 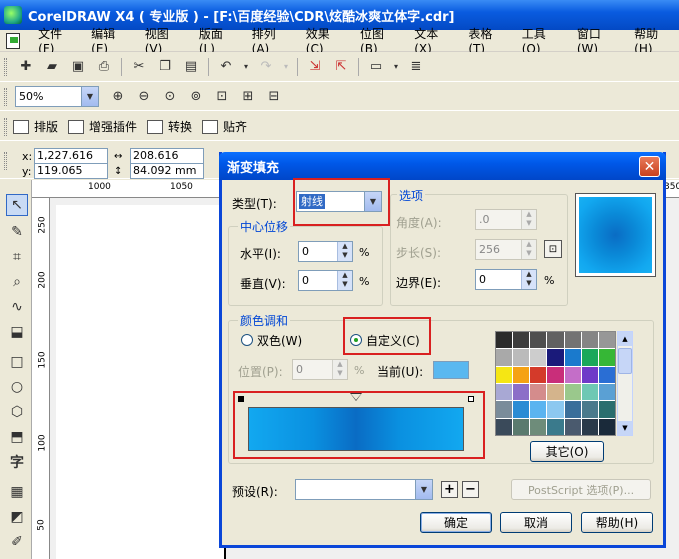 I want to click on enhance-plugins-button: 增强插件, so click(x=102, y=126).